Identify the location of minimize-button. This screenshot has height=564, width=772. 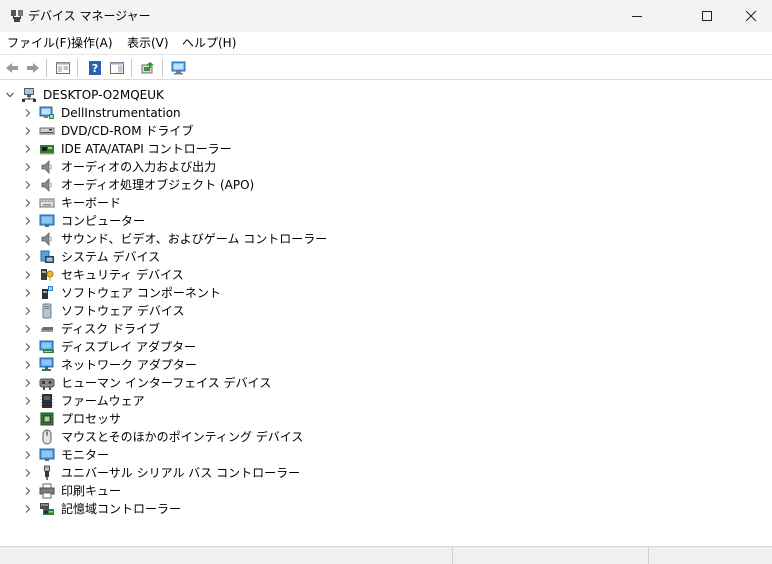
(637, 16).